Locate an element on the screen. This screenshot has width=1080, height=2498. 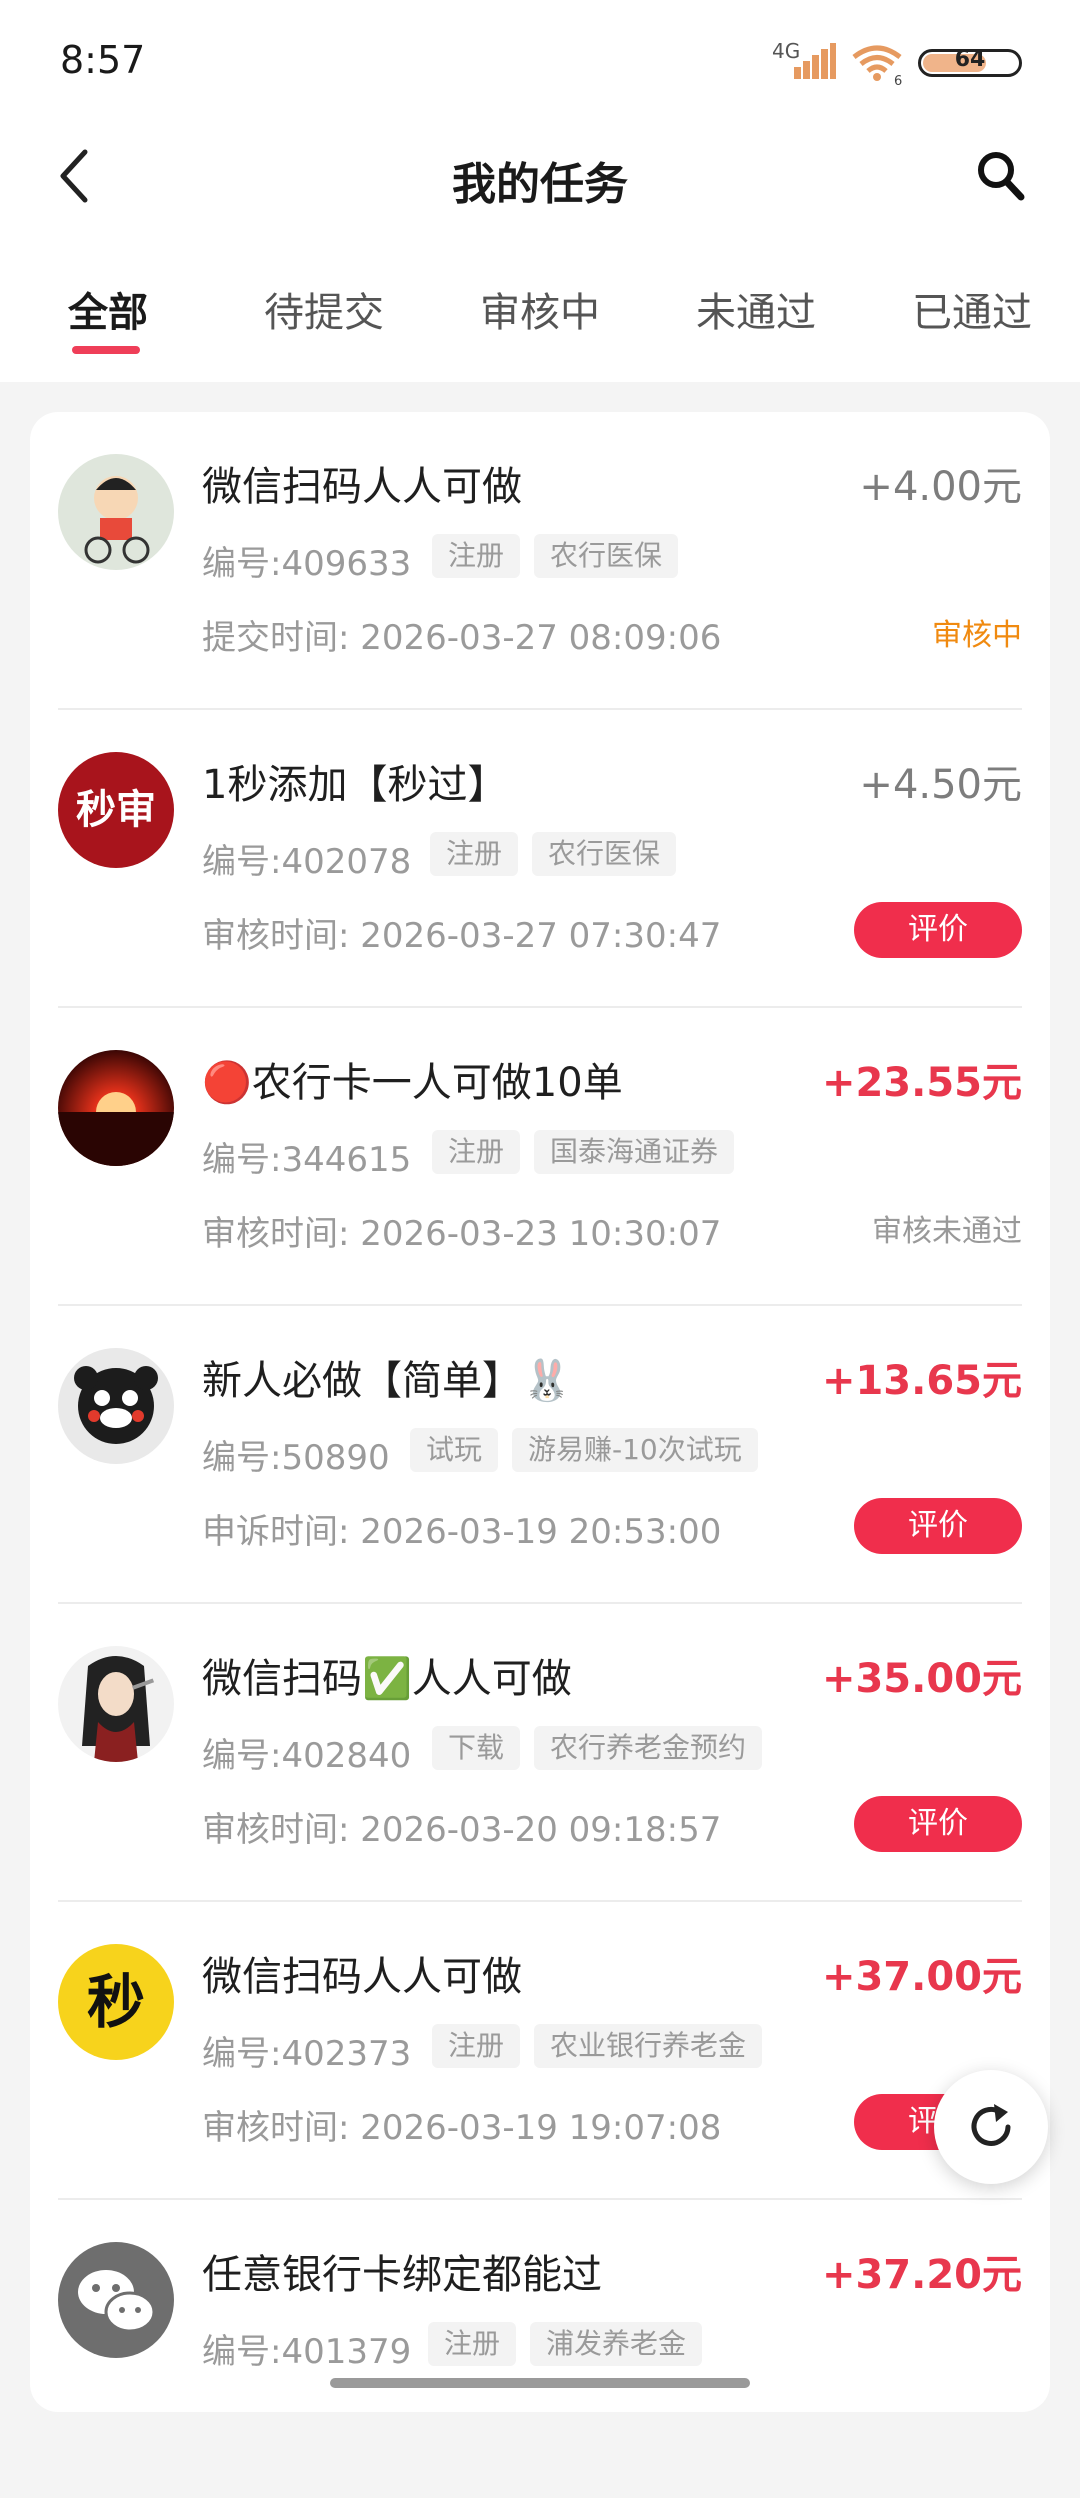
task-tag: 国泰海通证券 is located at coordinates (634, 1152).